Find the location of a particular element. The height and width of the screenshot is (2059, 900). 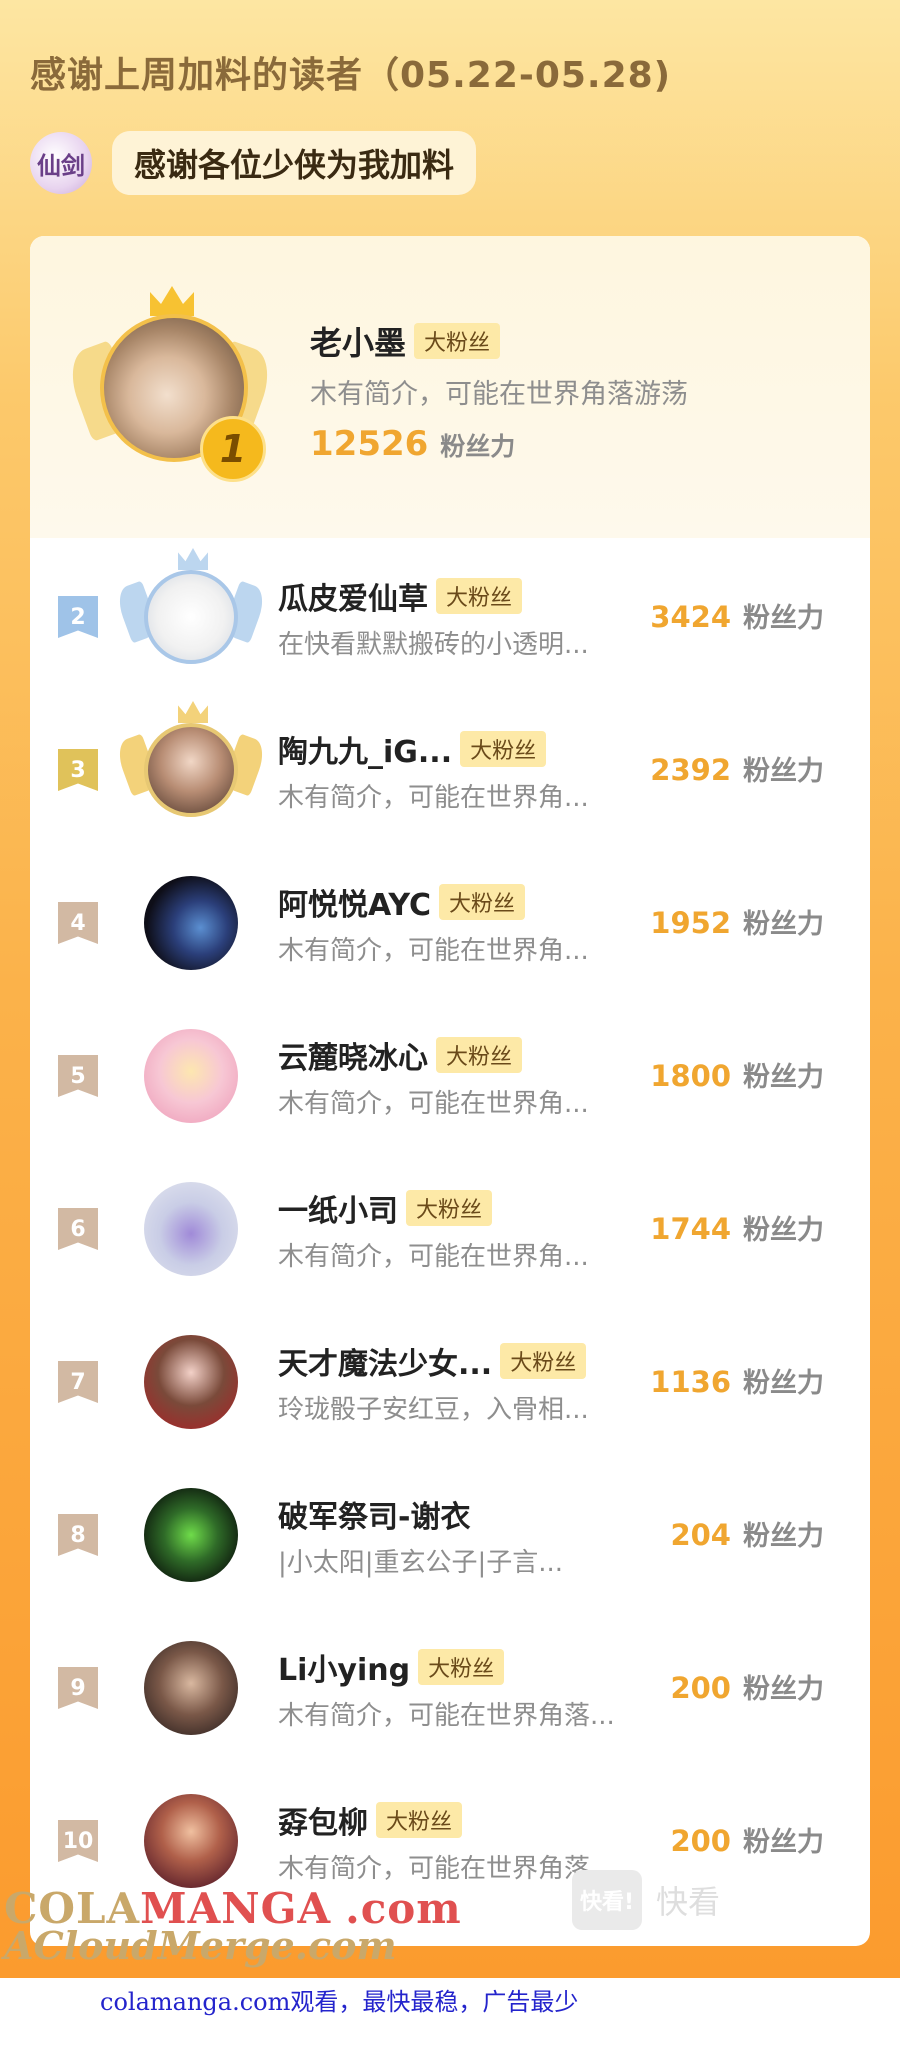

top-fan-name-line: 老小墨 大粉丝 is located at coordinates (405, 341).